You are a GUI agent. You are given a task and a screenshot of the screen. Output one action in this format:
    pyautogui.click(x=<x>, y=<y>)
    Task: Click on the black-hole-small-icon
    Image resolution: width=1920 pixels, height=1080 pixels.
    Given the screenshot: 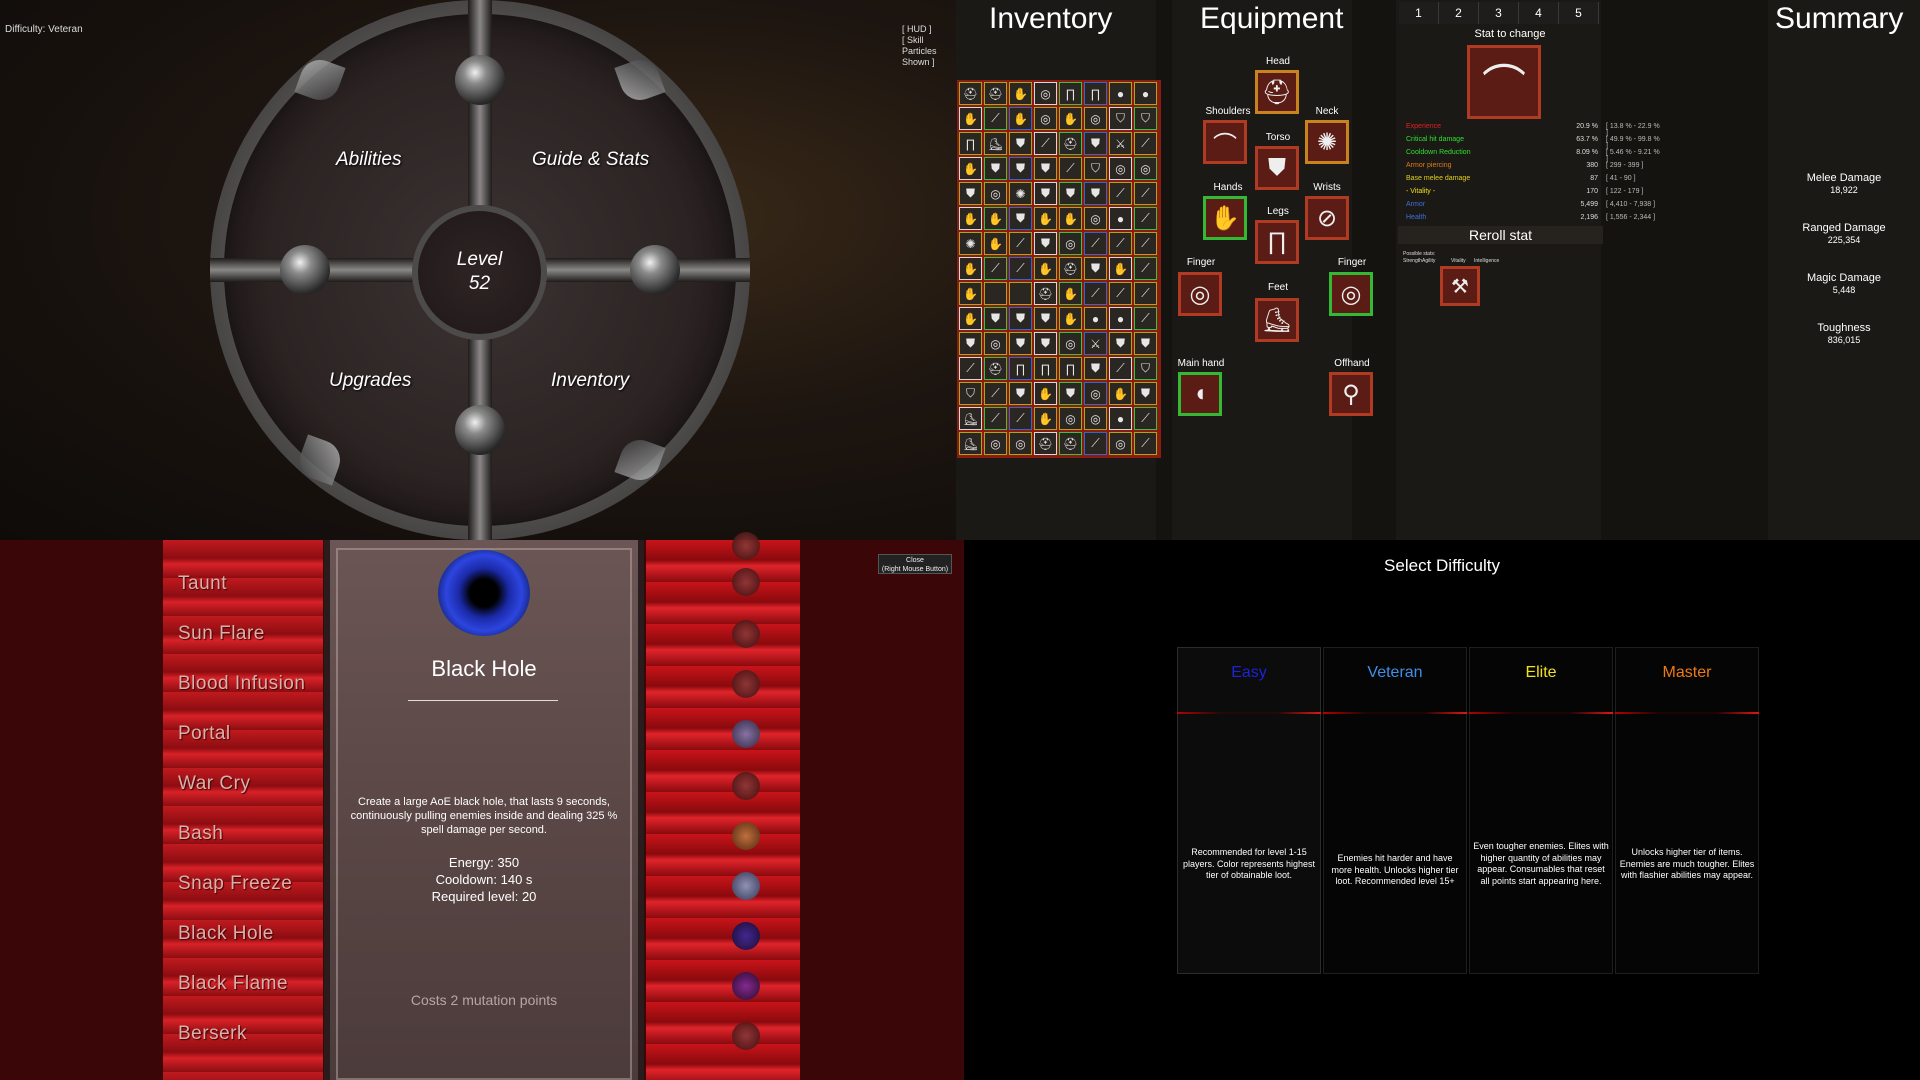 What is the action you would take?
    pyautogui.click(x=746, y=936)
    